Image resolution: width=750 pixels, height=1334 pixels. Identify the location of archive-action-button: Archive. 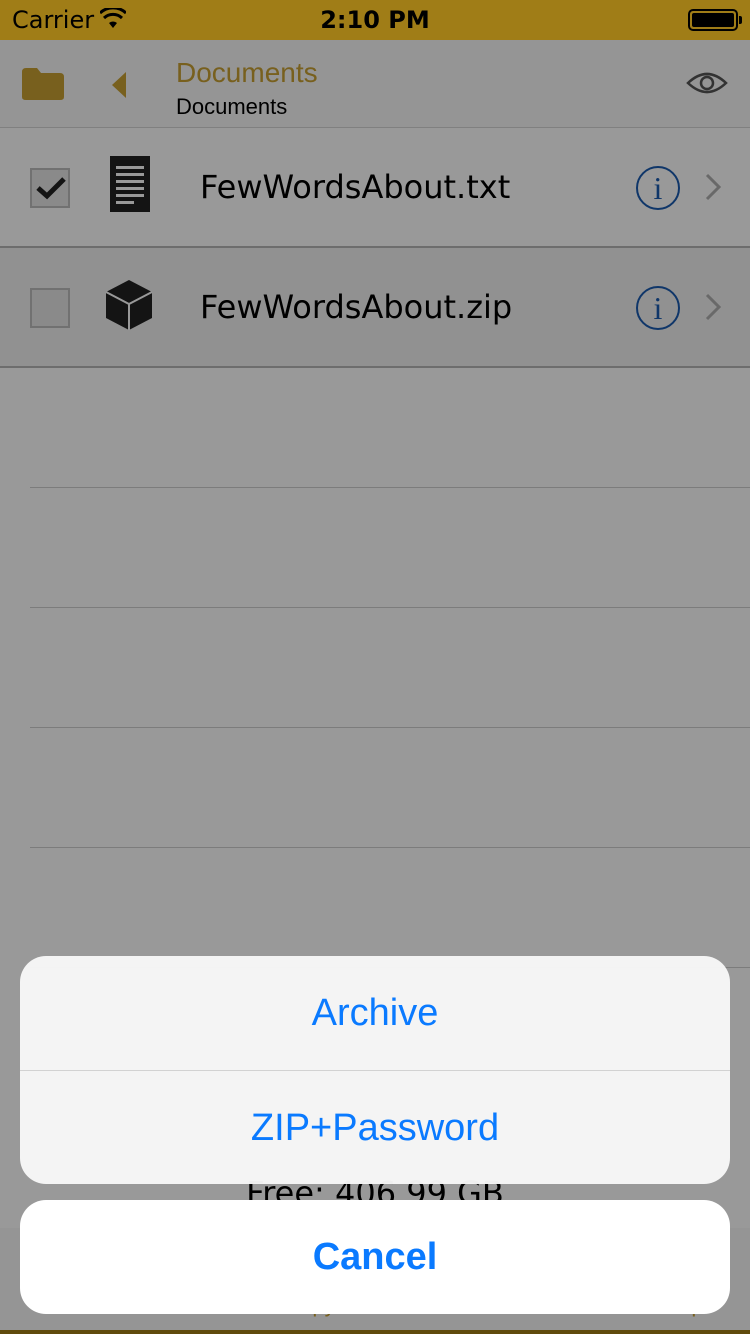
(375, 1013).